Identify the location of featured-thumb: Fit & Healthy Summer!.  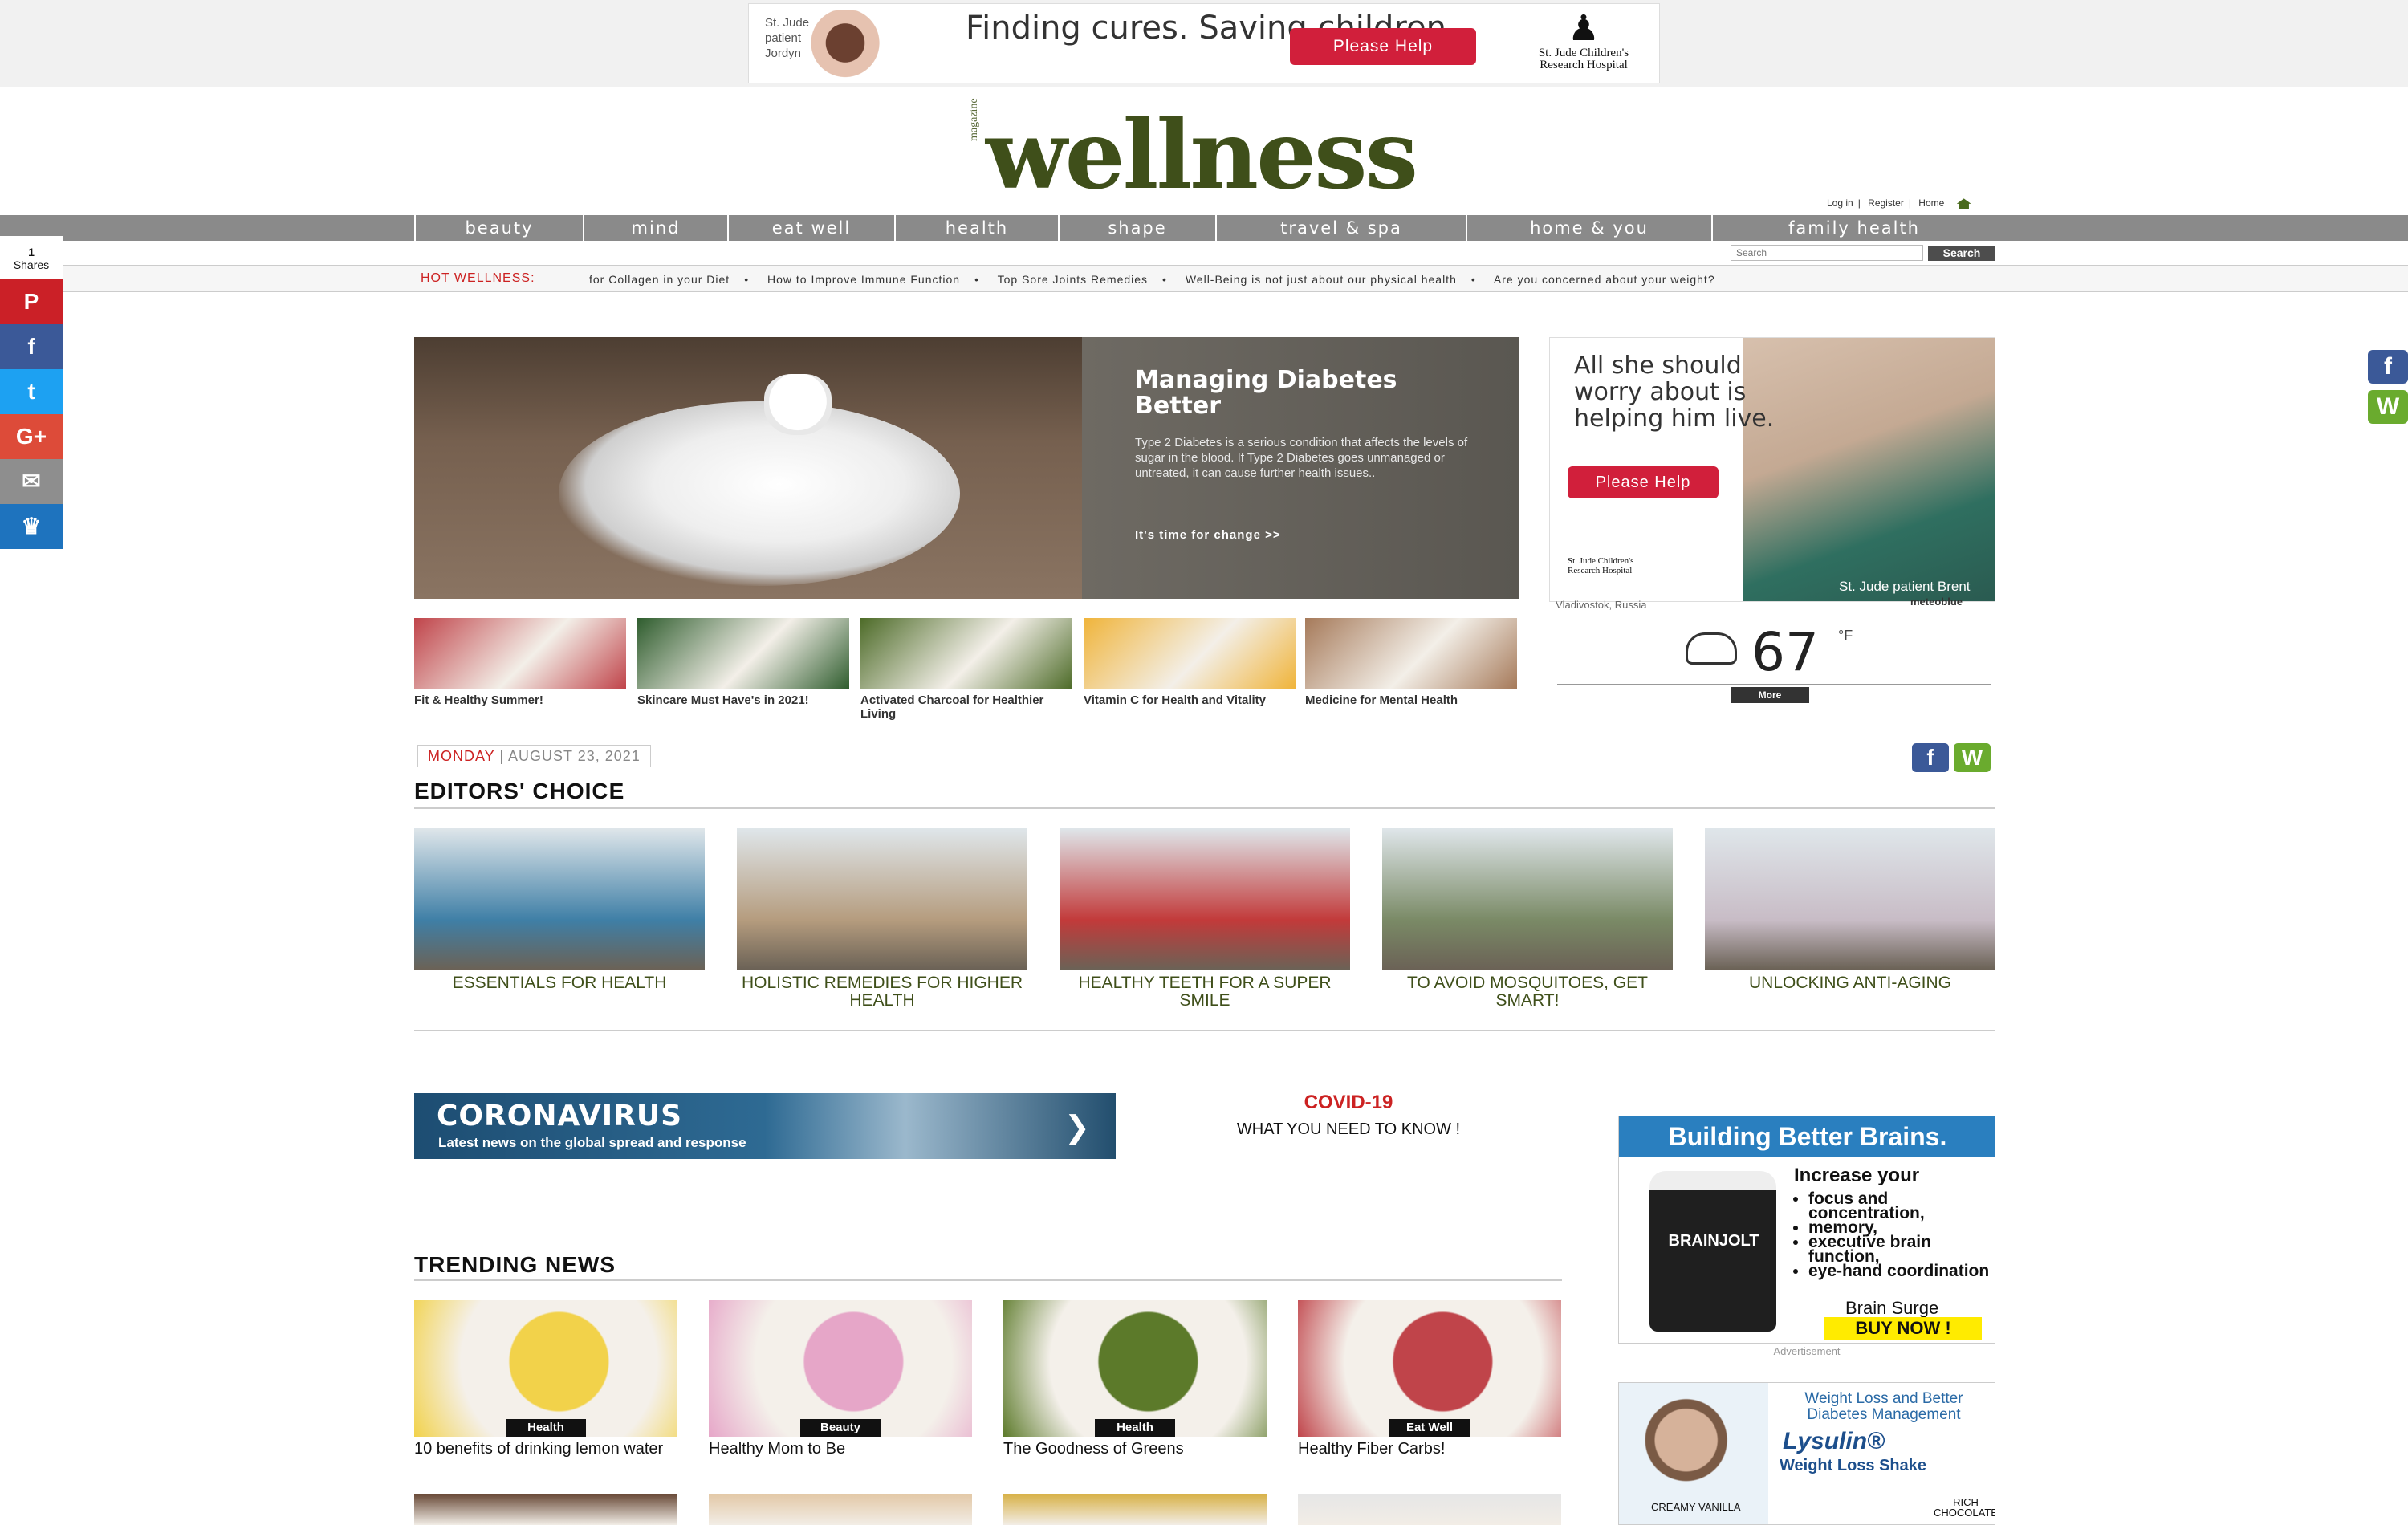
(520, 663).